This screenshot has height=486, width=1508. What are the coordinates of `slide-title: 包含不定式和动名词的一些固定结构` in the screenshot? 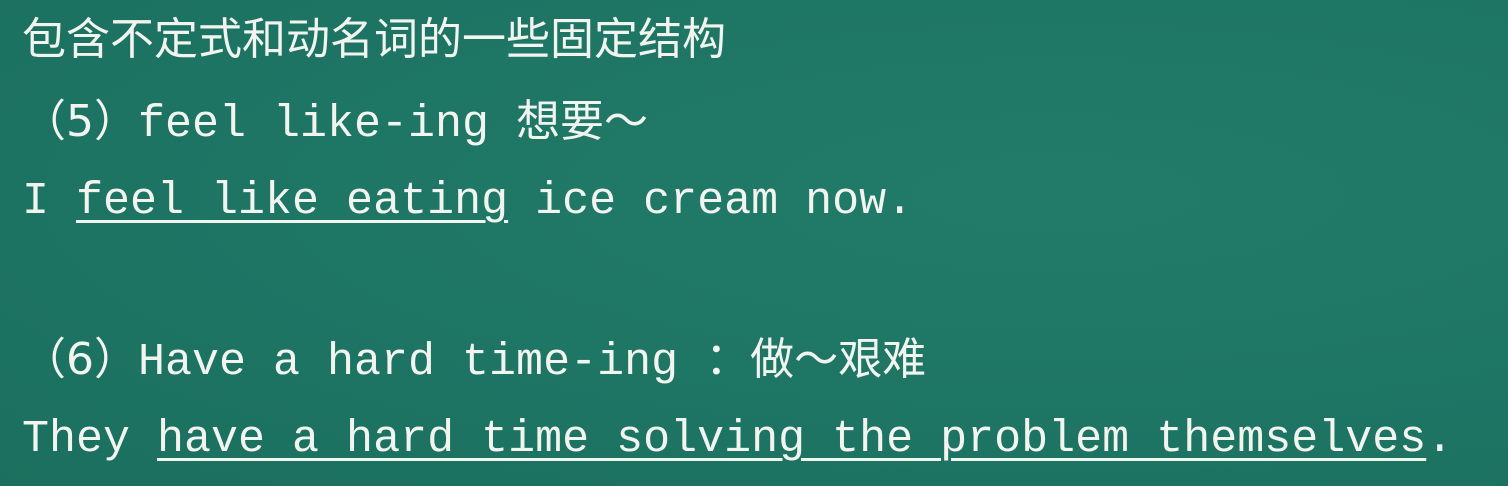 It's located at (374, 39).